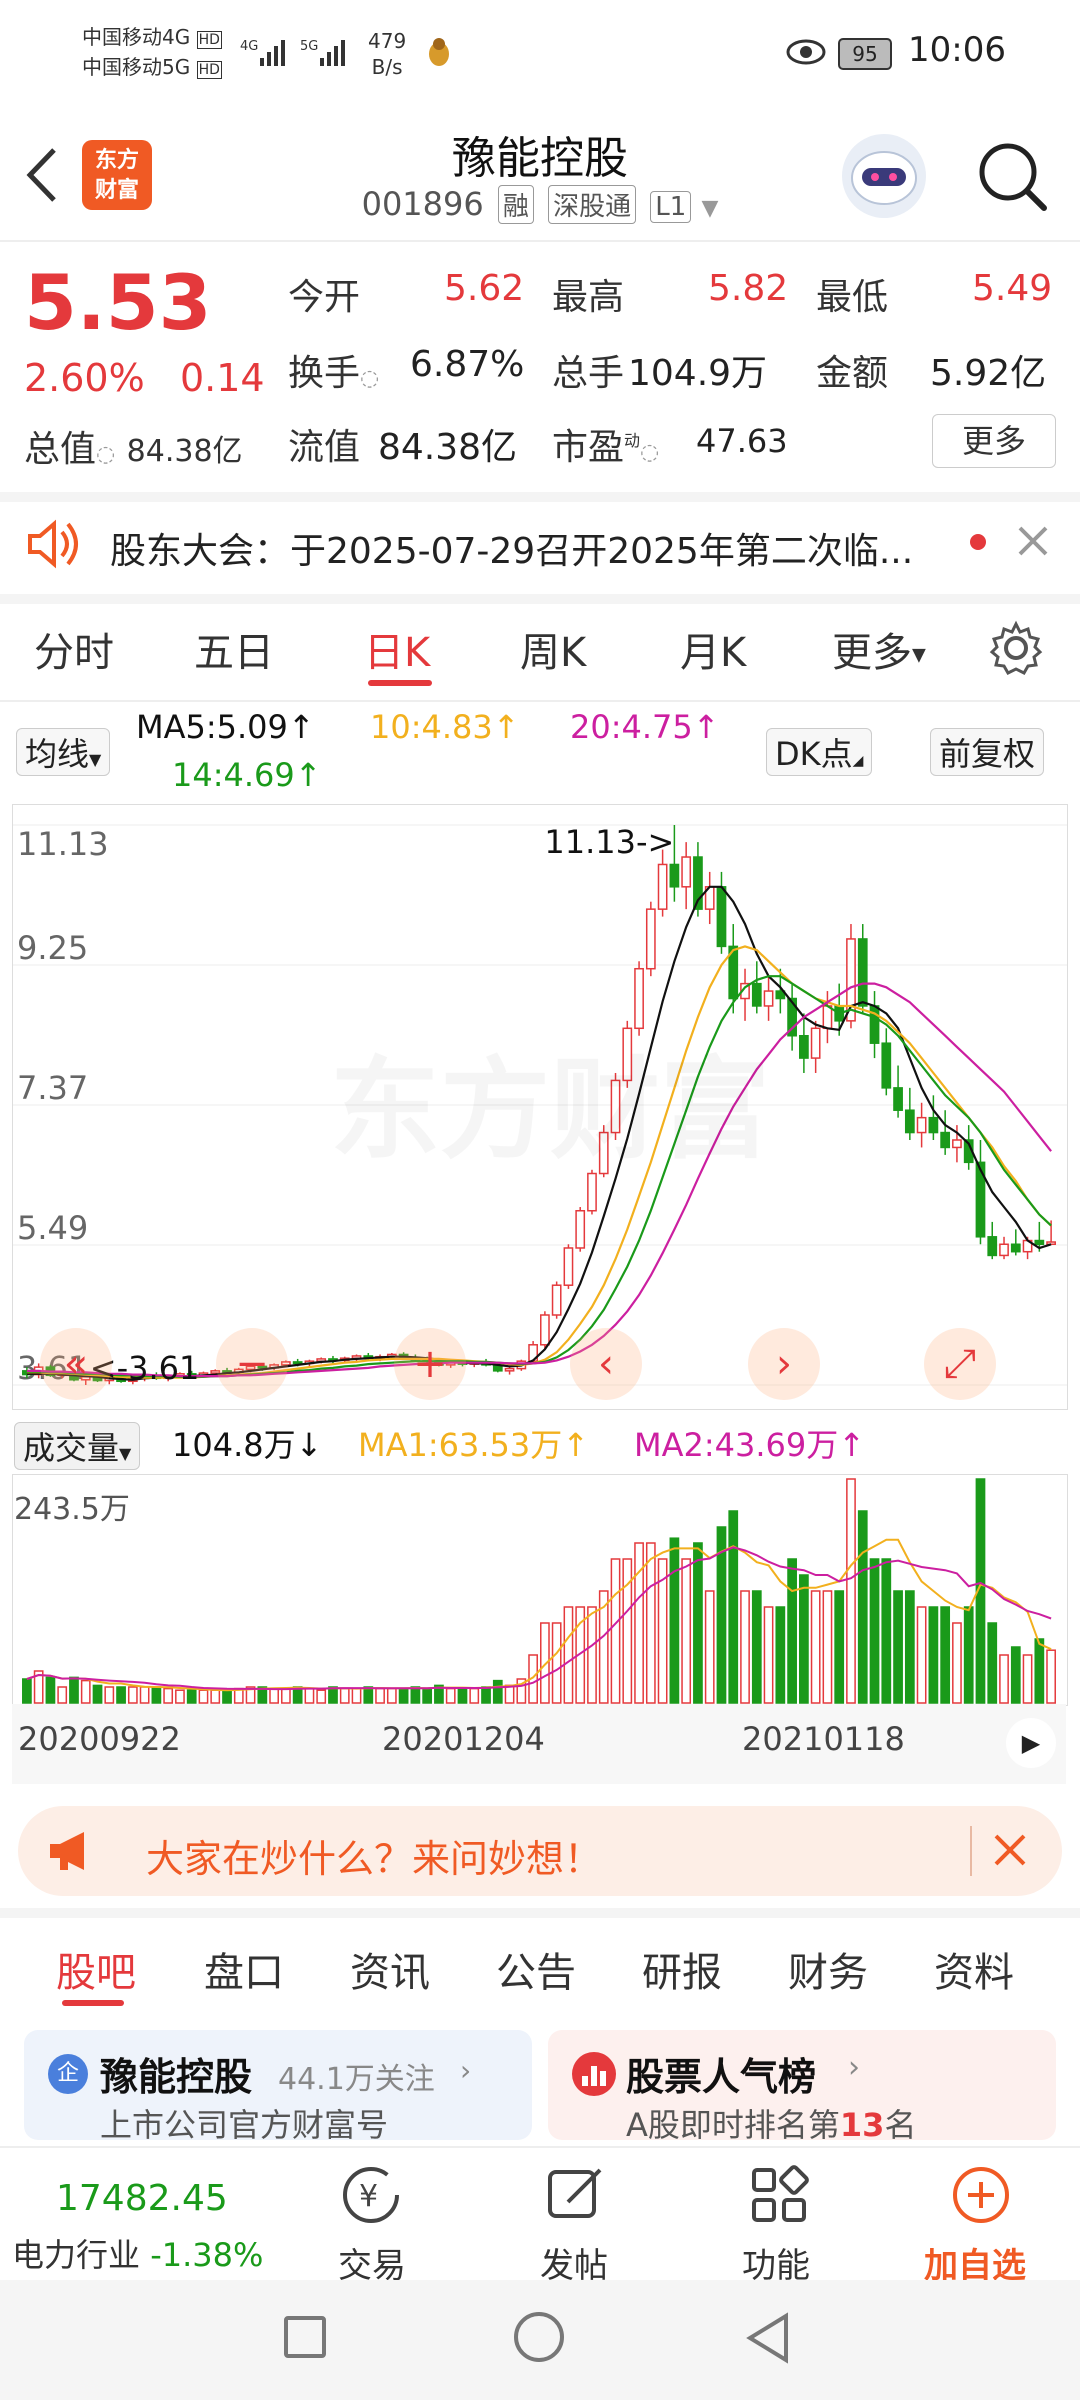 The height and width of the screenshot is (2400, 1080). I want to click on industry-row: 电力行业 -1.38%, so click(137, 2253).